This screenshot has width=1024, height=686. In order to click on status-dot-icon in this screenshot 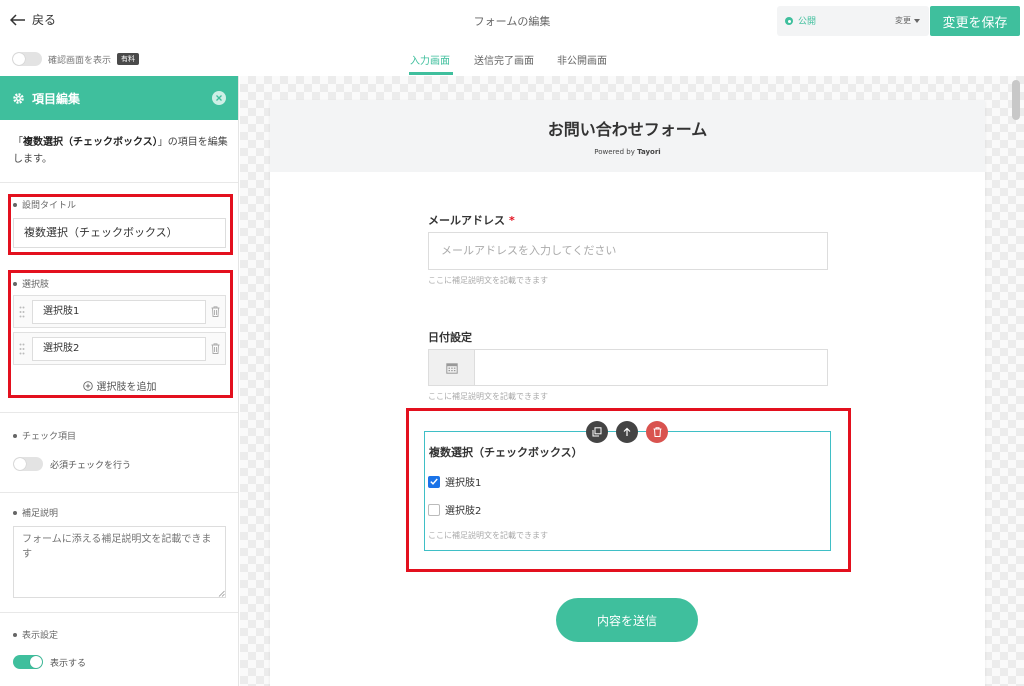, I will do `click(789, 21)`.